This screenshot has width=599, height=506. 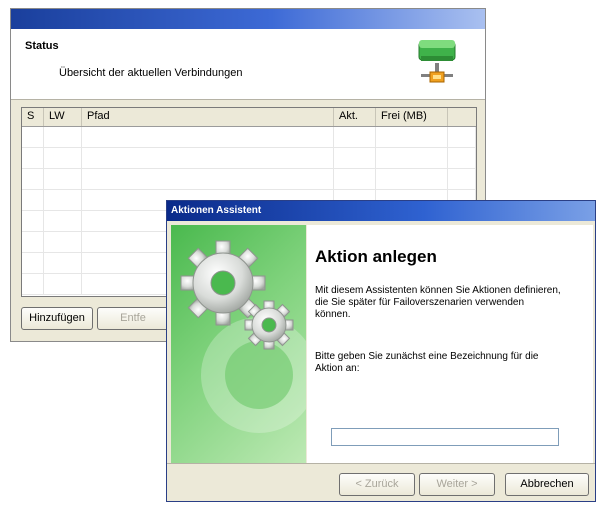 I want to click on status-subtitle: Übersicht der aktuellen Verbindungen, so click(x=151, y=73).